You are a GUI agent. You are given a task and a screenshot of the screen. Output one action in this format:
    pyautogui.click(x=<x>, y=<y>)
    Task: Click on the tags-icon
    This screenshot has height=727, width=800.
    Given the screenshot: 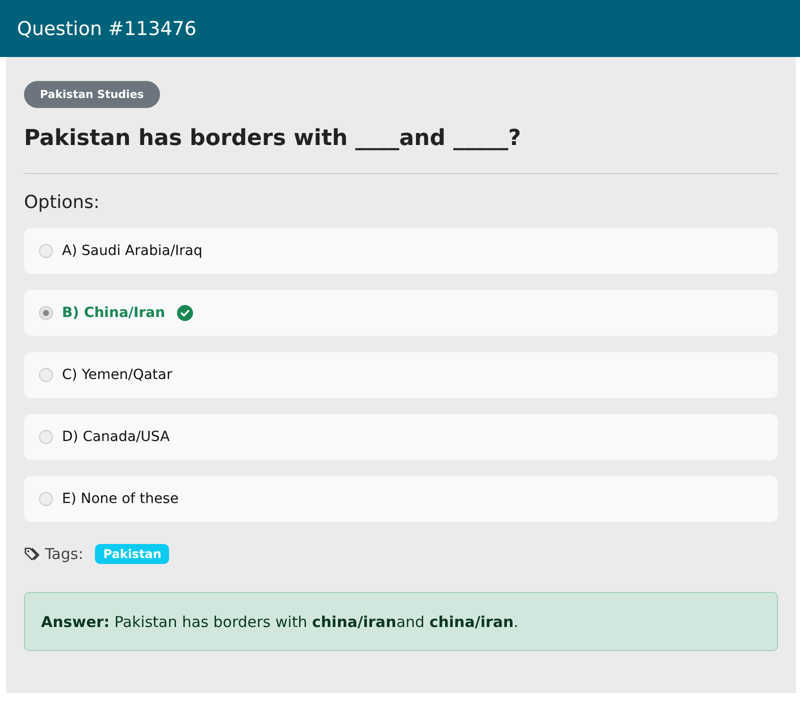 What is the action you would take?
    pyautogui.click(x=32, y=554)
    